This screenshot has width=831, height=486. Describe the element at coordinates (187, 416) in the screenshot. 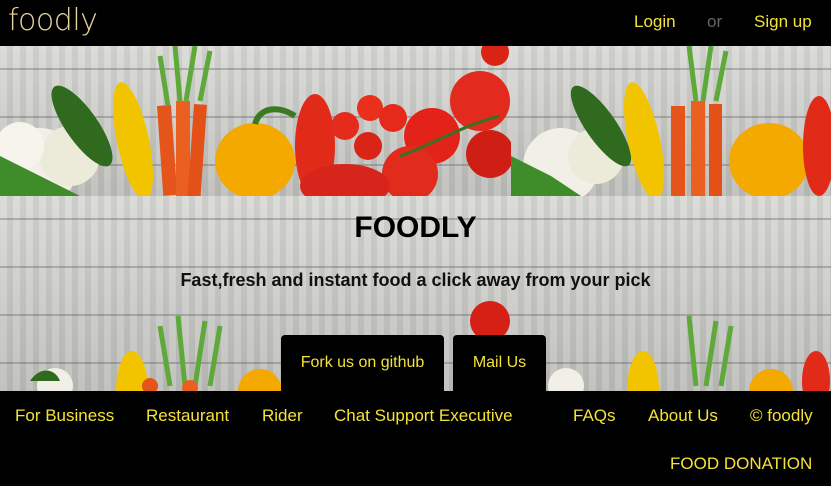

I see `footer-link-restaurant: Restaurant` at that location.